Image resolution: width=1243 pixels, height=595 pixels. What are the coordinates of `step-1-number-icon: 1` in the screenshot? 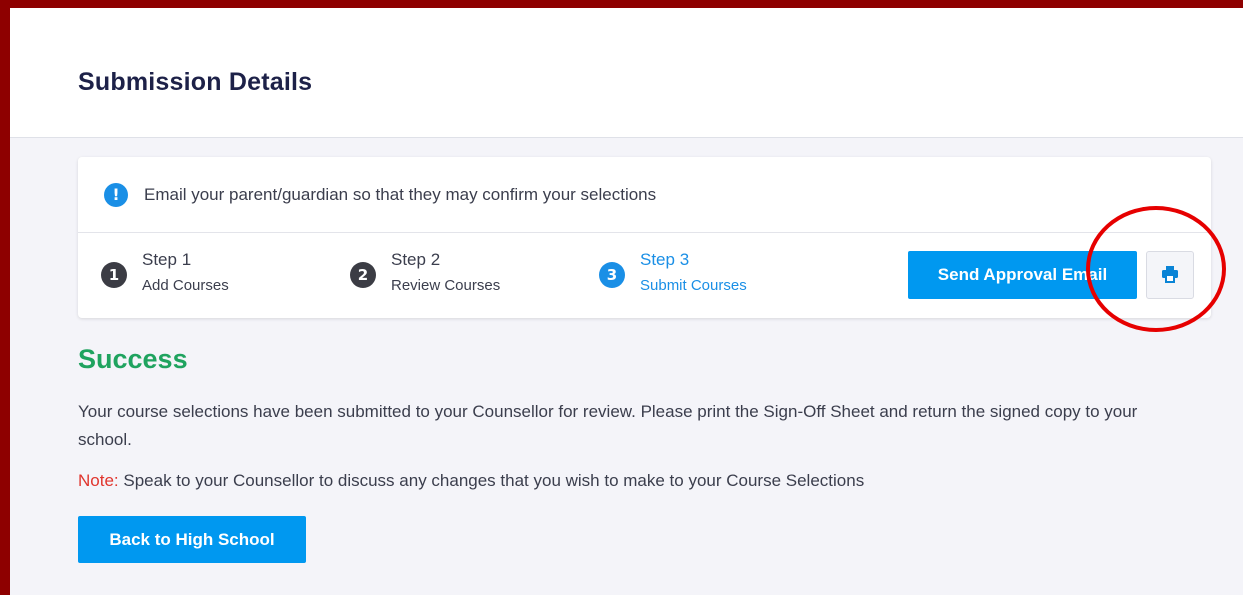 It's located at (114, 275).